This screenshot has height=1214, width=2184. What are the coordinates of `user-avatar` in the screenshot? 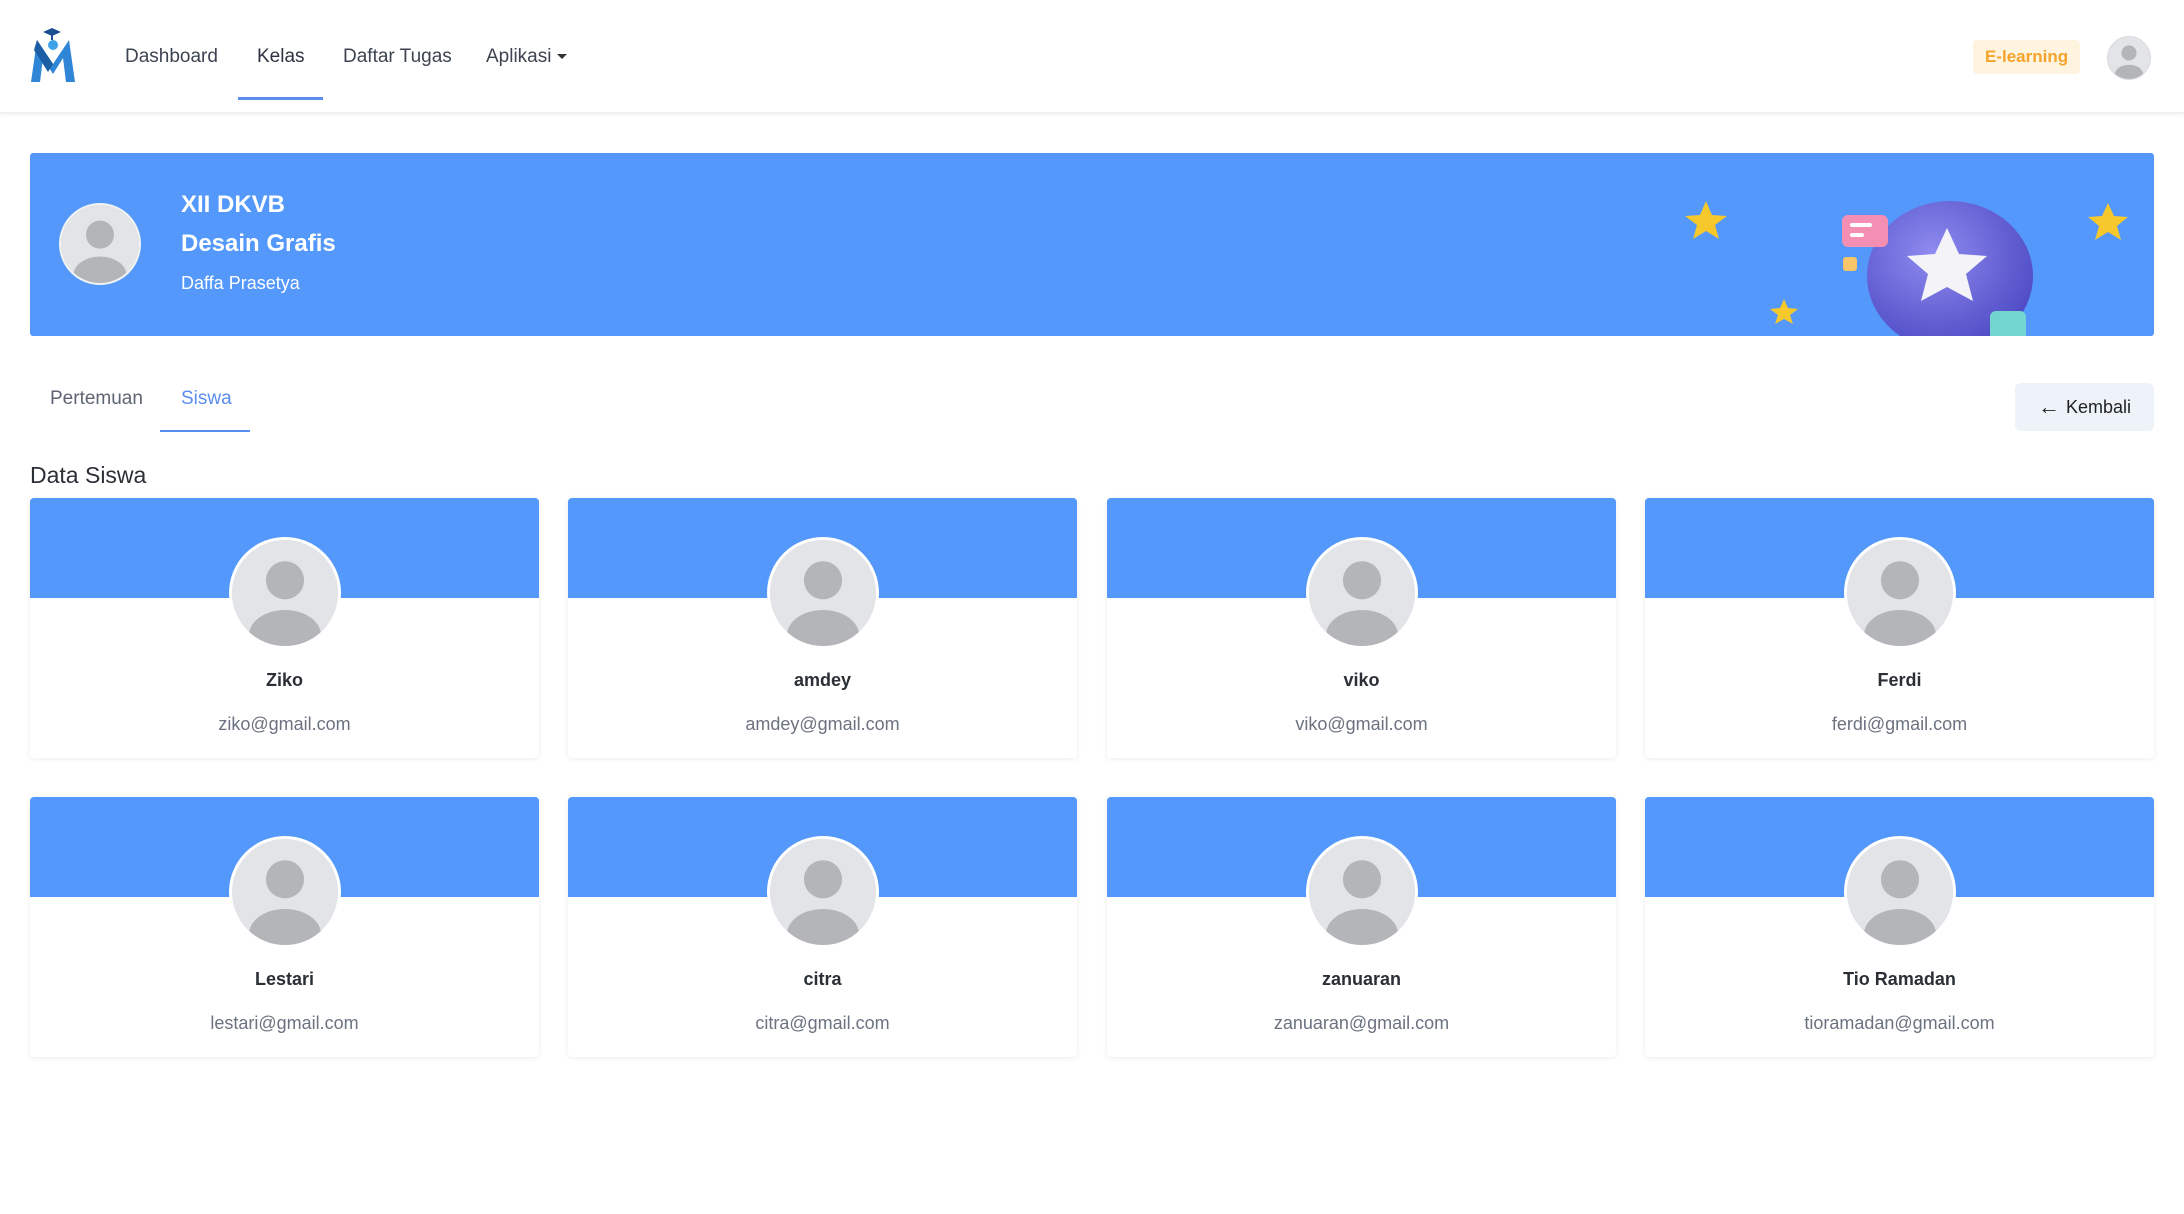 It's located at (2129, 58).